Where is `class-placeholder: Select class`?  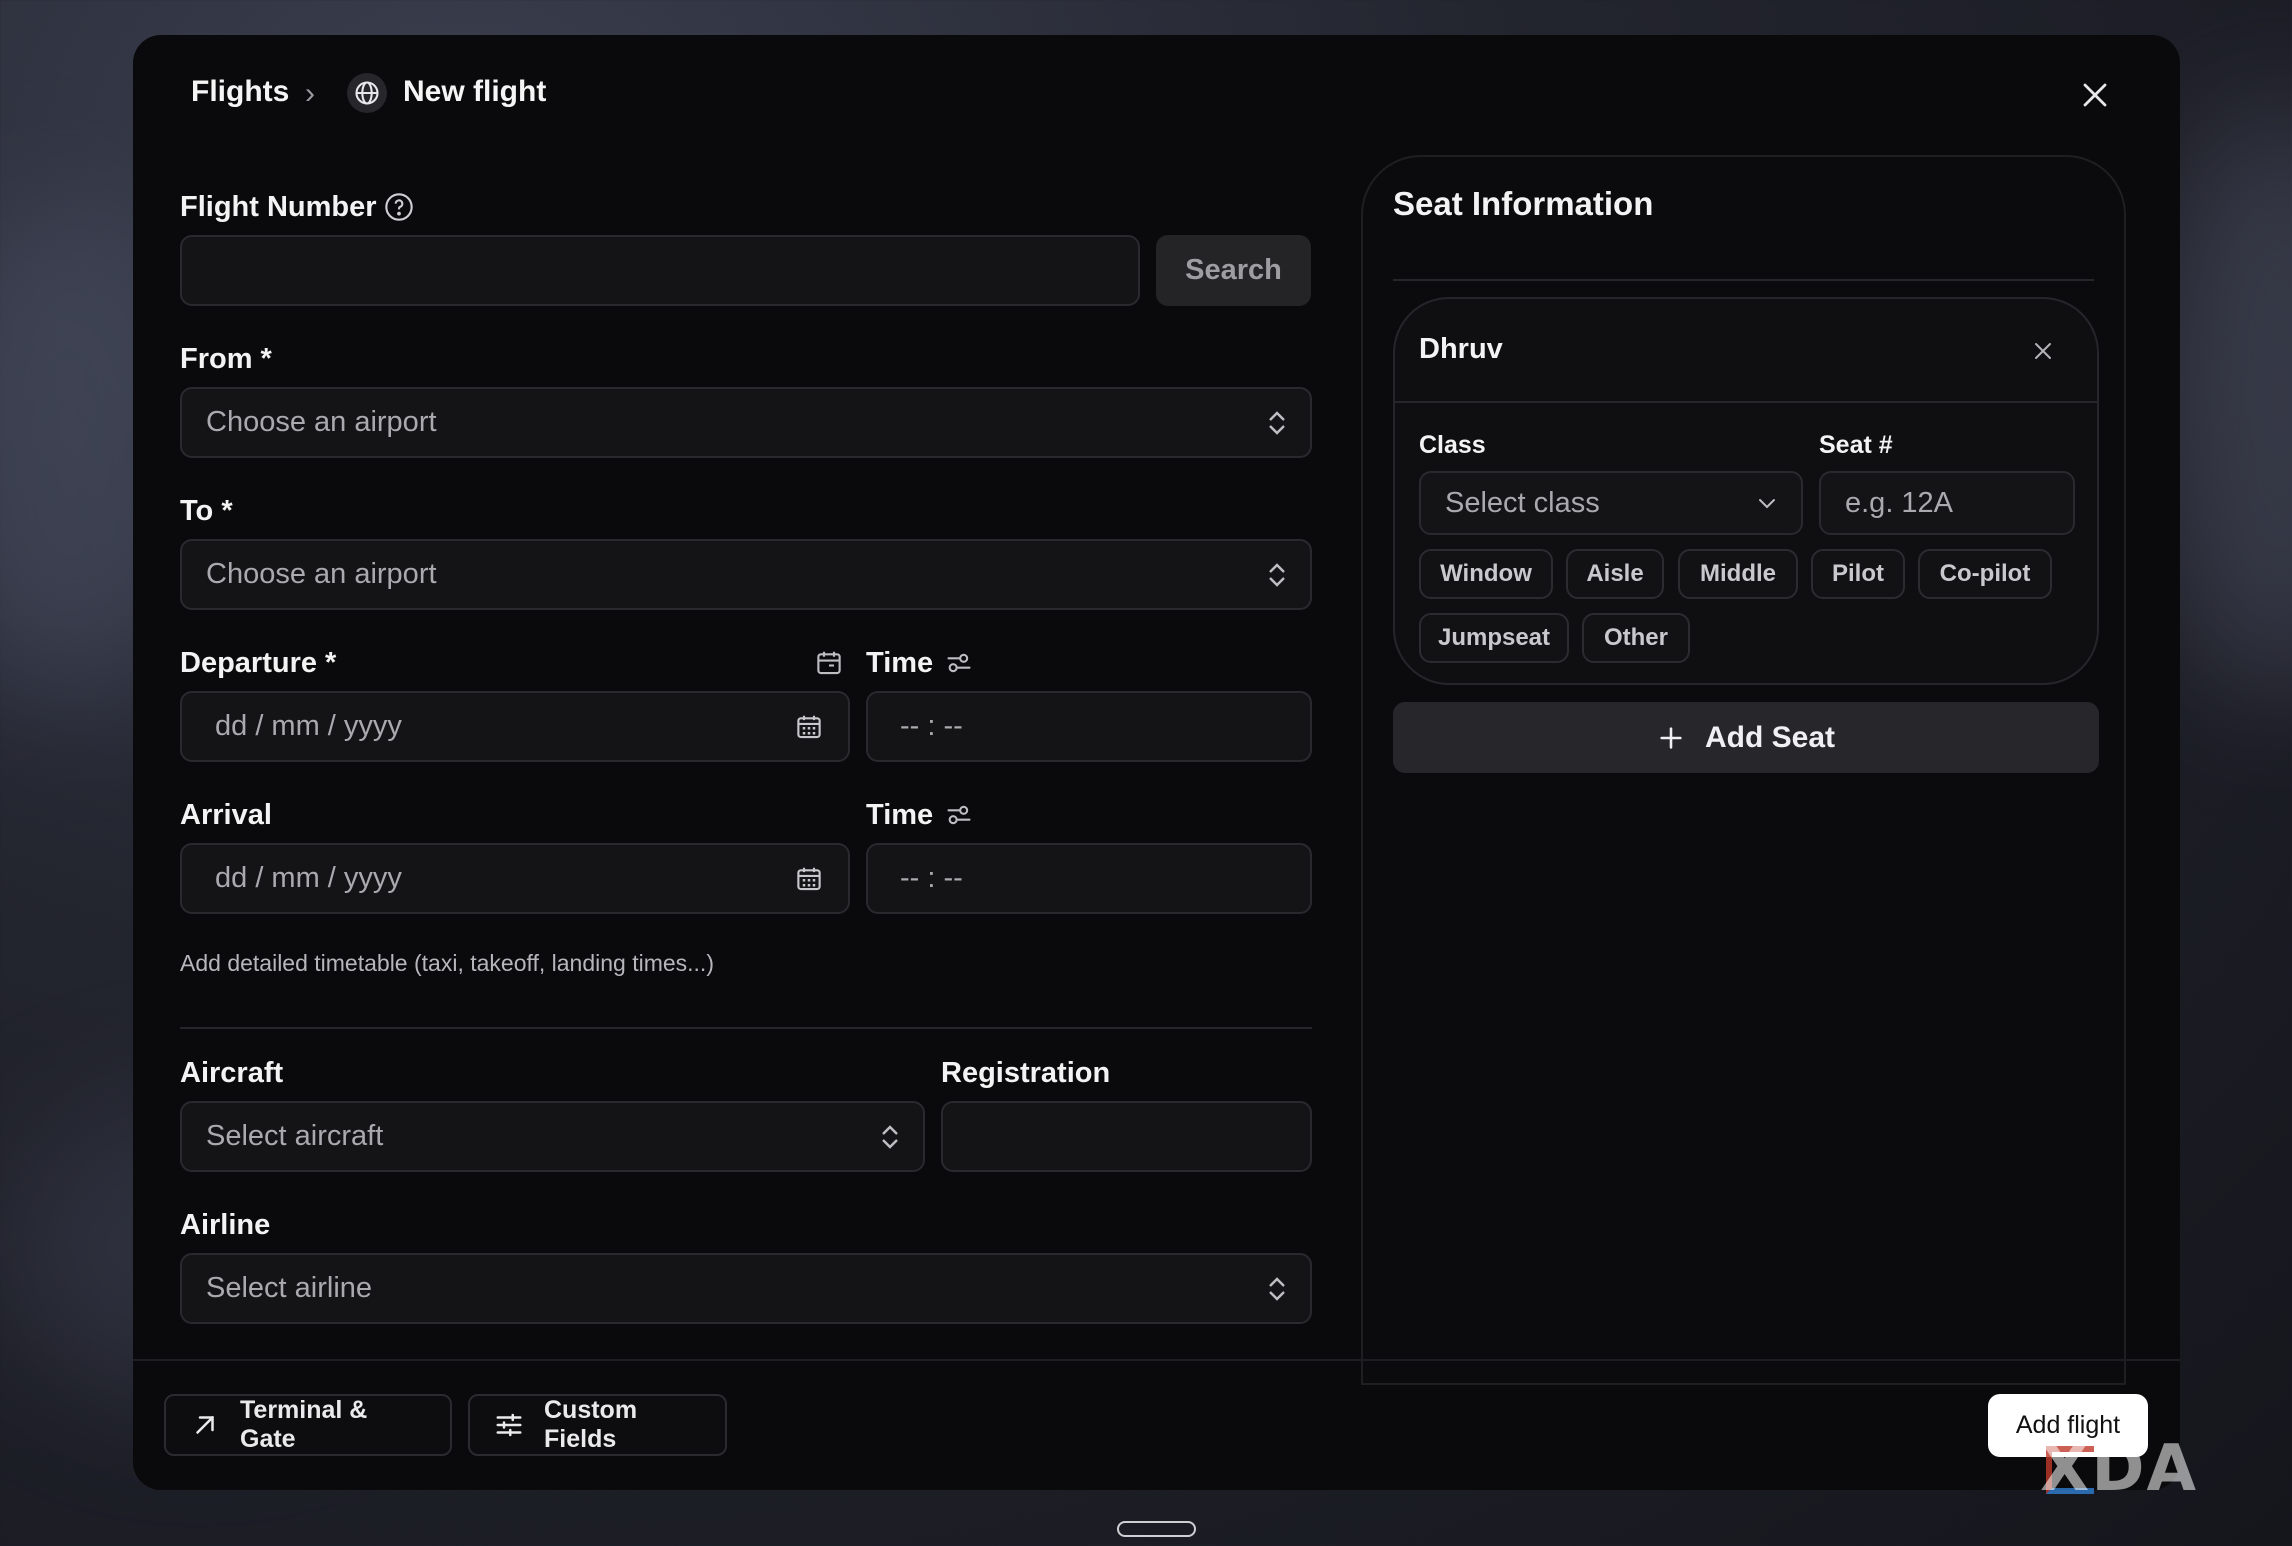 class-placeholder: Select class is located at coordinates (1522, 502).